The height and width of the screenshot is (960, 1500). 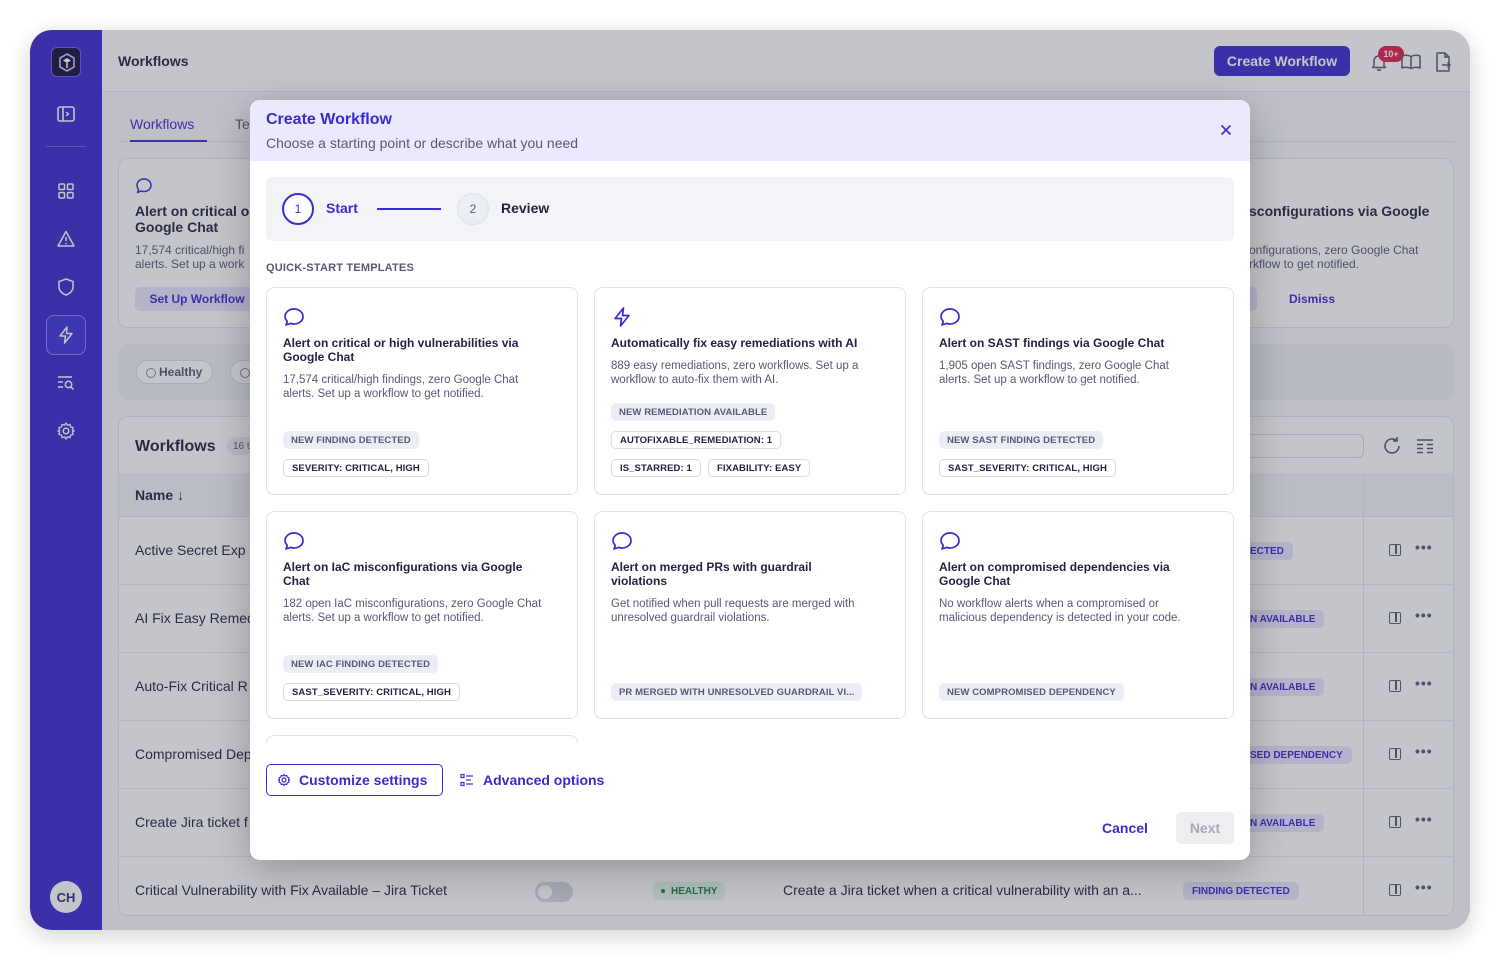 I want to click on event-tag: NEW FINDING DETECTED, so click(x=351, y=440).